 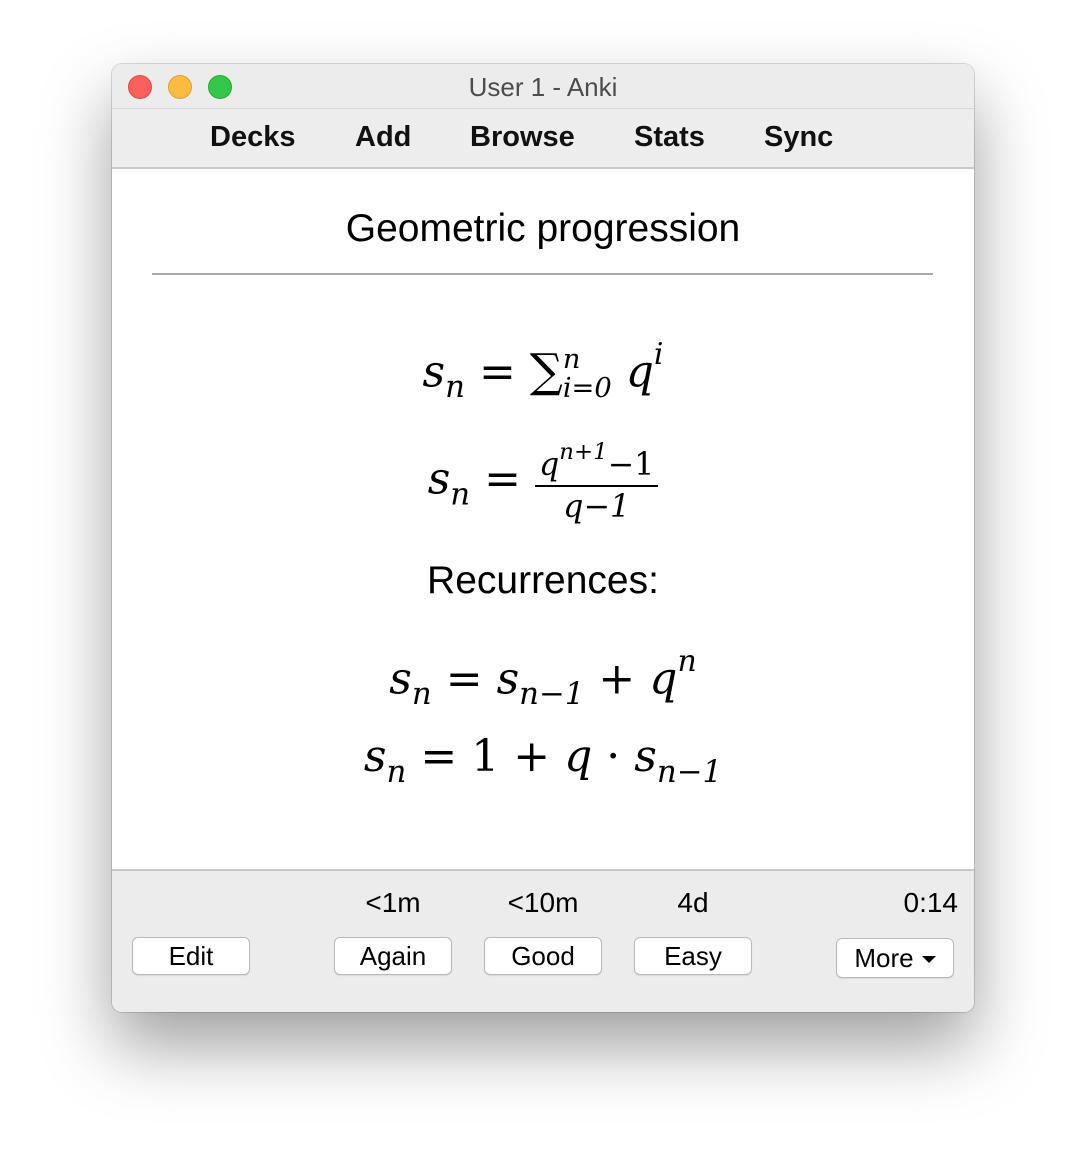 I want to click on toolbar-stats: Stats, so click(x=669, y=137).